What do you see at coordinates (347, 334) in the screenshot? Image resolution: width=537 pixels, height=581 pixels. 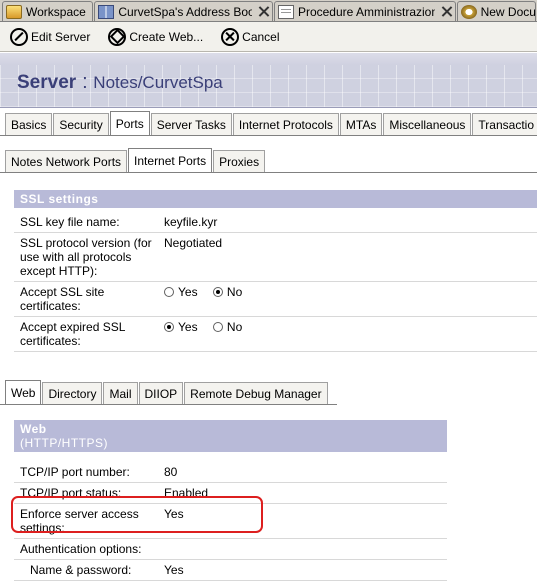 I see `ssl-expired-certs-options: Yes No` at bounding box center [347, 334].